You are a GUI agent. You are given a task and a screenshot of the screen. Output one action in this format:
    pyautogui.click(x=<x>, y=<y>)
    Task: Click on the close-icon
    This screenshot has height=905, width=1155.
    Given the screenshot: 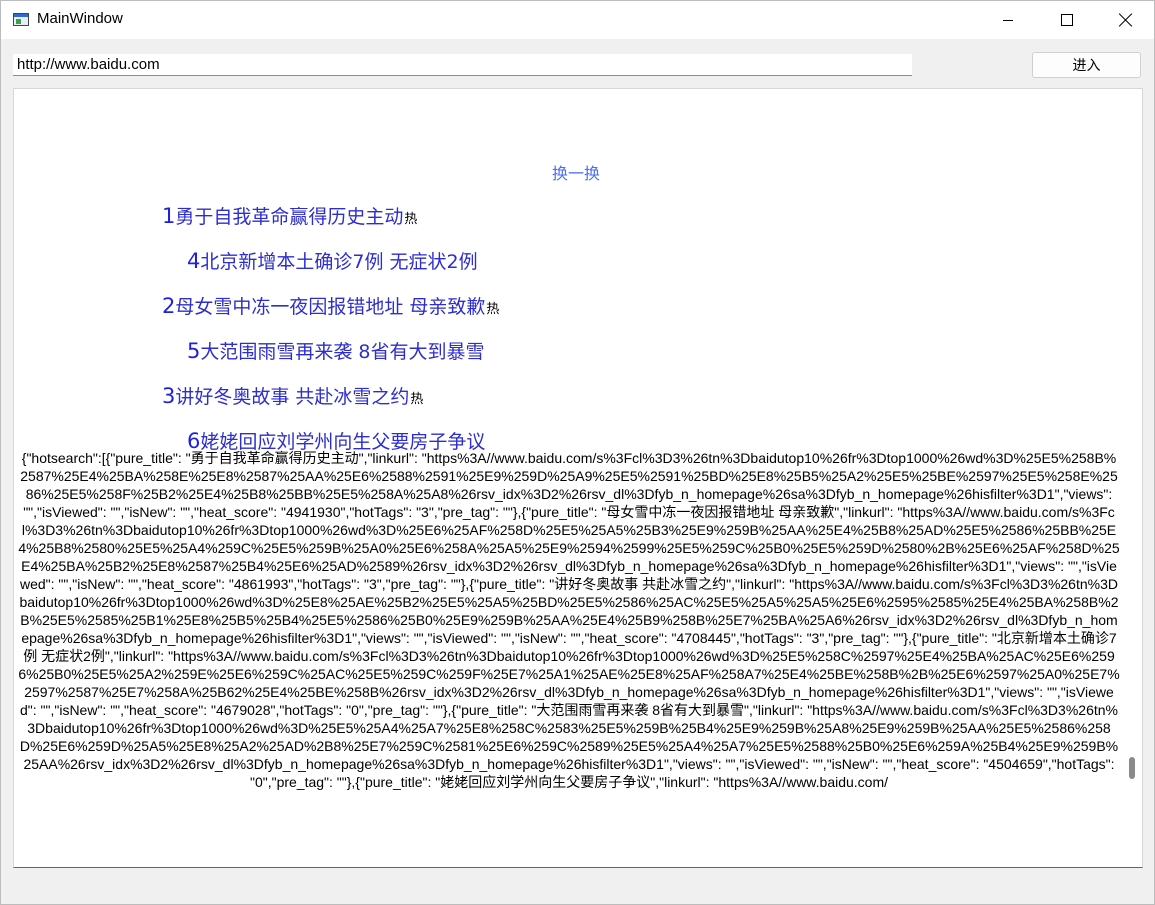 What is the action you would take?
    pyautogui.click(x=1126, y=20)
    